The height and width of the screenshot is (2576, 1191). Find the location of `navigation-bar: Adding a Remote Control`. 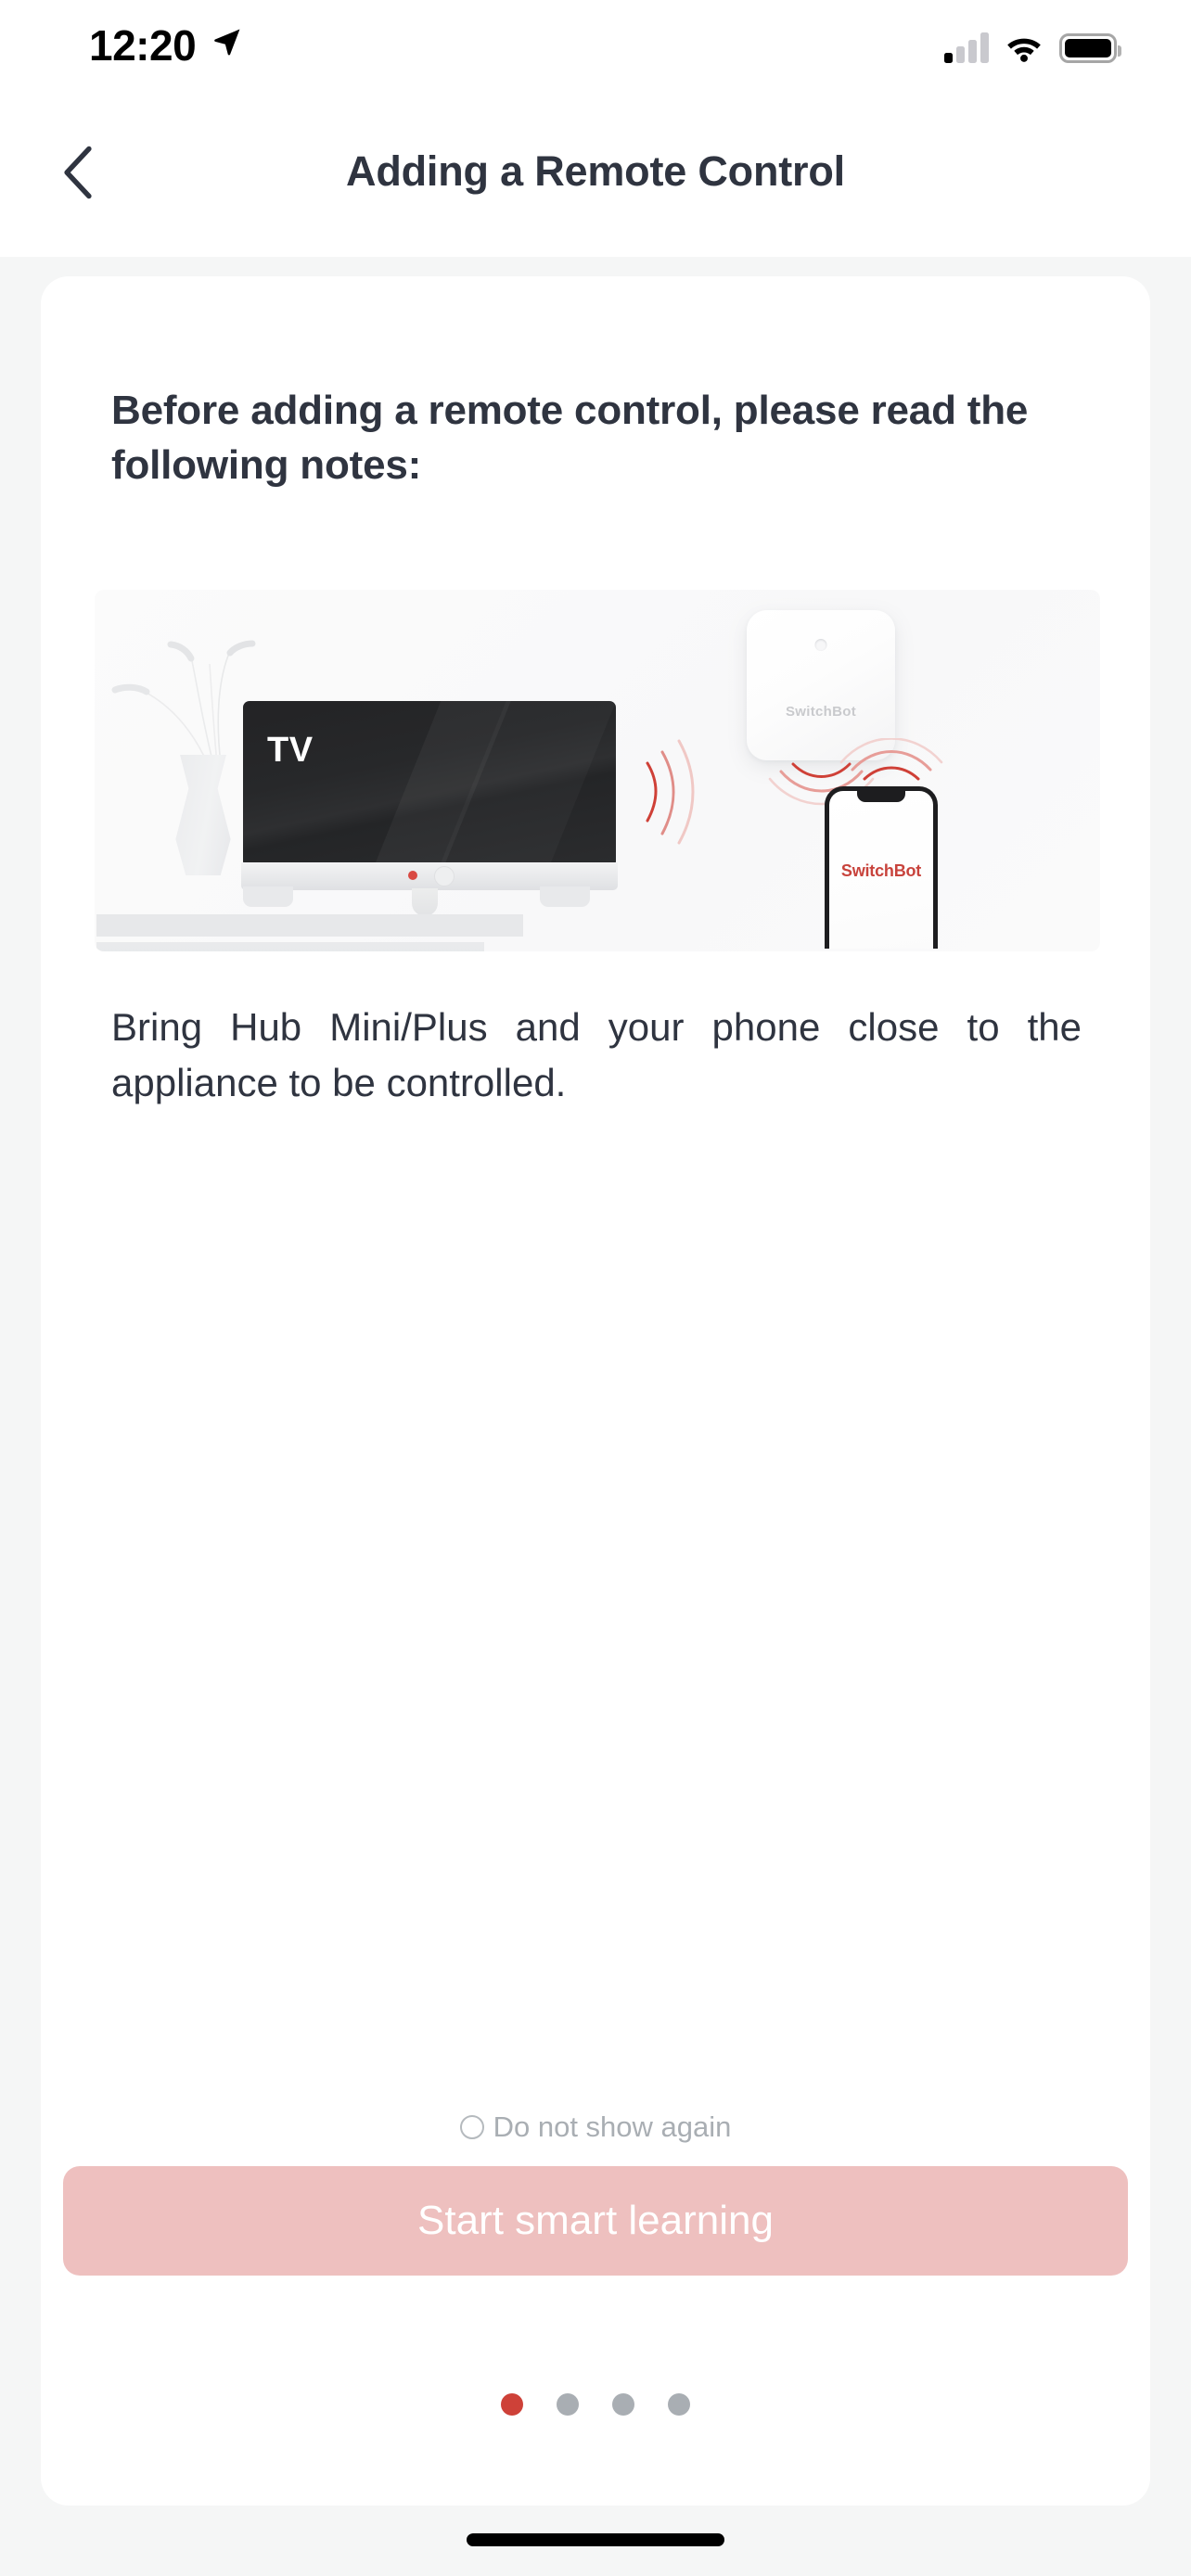

navigation-bar: Adding a Remote Control is located at coordinates (595, 171).